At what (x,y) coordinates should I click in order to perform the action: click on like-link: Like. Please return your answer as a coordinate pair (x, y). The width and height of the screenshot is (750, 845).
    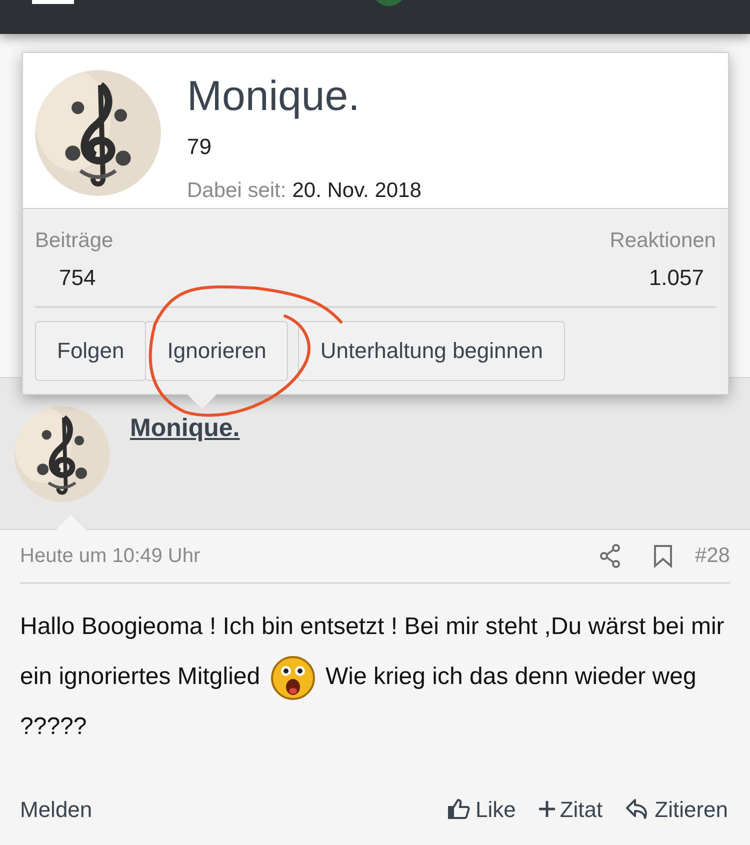
    Looking at the image, I should click on (481, 809).